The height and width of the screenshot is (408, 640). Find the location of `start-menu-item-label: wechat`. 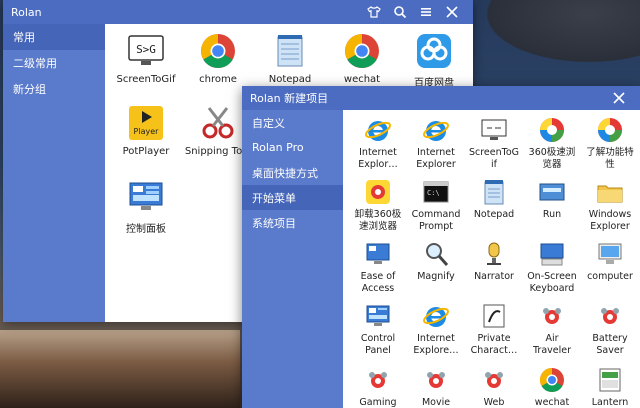

start-menu-item-label: wechat is located at coordinates (552, 402).